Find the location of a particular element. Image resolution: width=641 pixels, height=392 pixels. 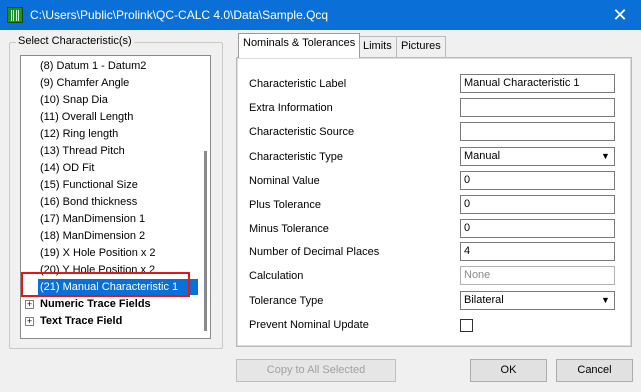

tree-item: (17) ManDimension 1 is located at coordinates (92, 219).